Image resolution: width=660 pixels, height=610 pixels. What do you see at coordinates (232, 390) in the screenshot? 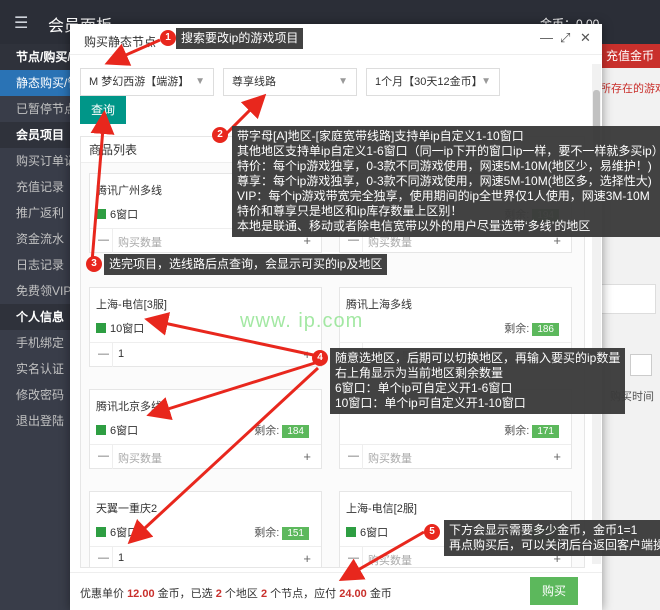
I see `arrow-4b` at bounding box center [232, 390].